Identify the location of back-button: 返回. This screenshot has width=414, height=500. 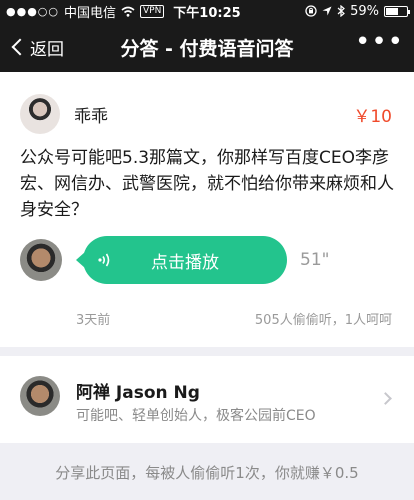
(37, 47).